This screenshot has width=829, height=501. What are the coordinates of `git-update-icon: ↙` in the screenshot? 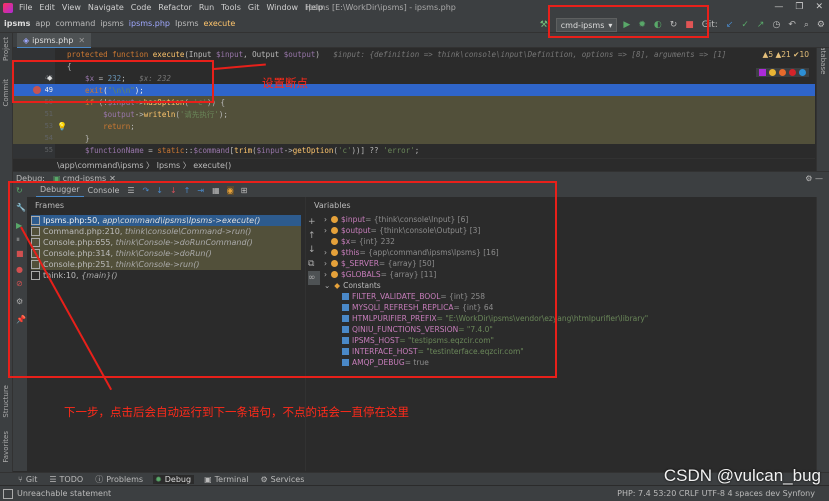 It's located at (730, 25).